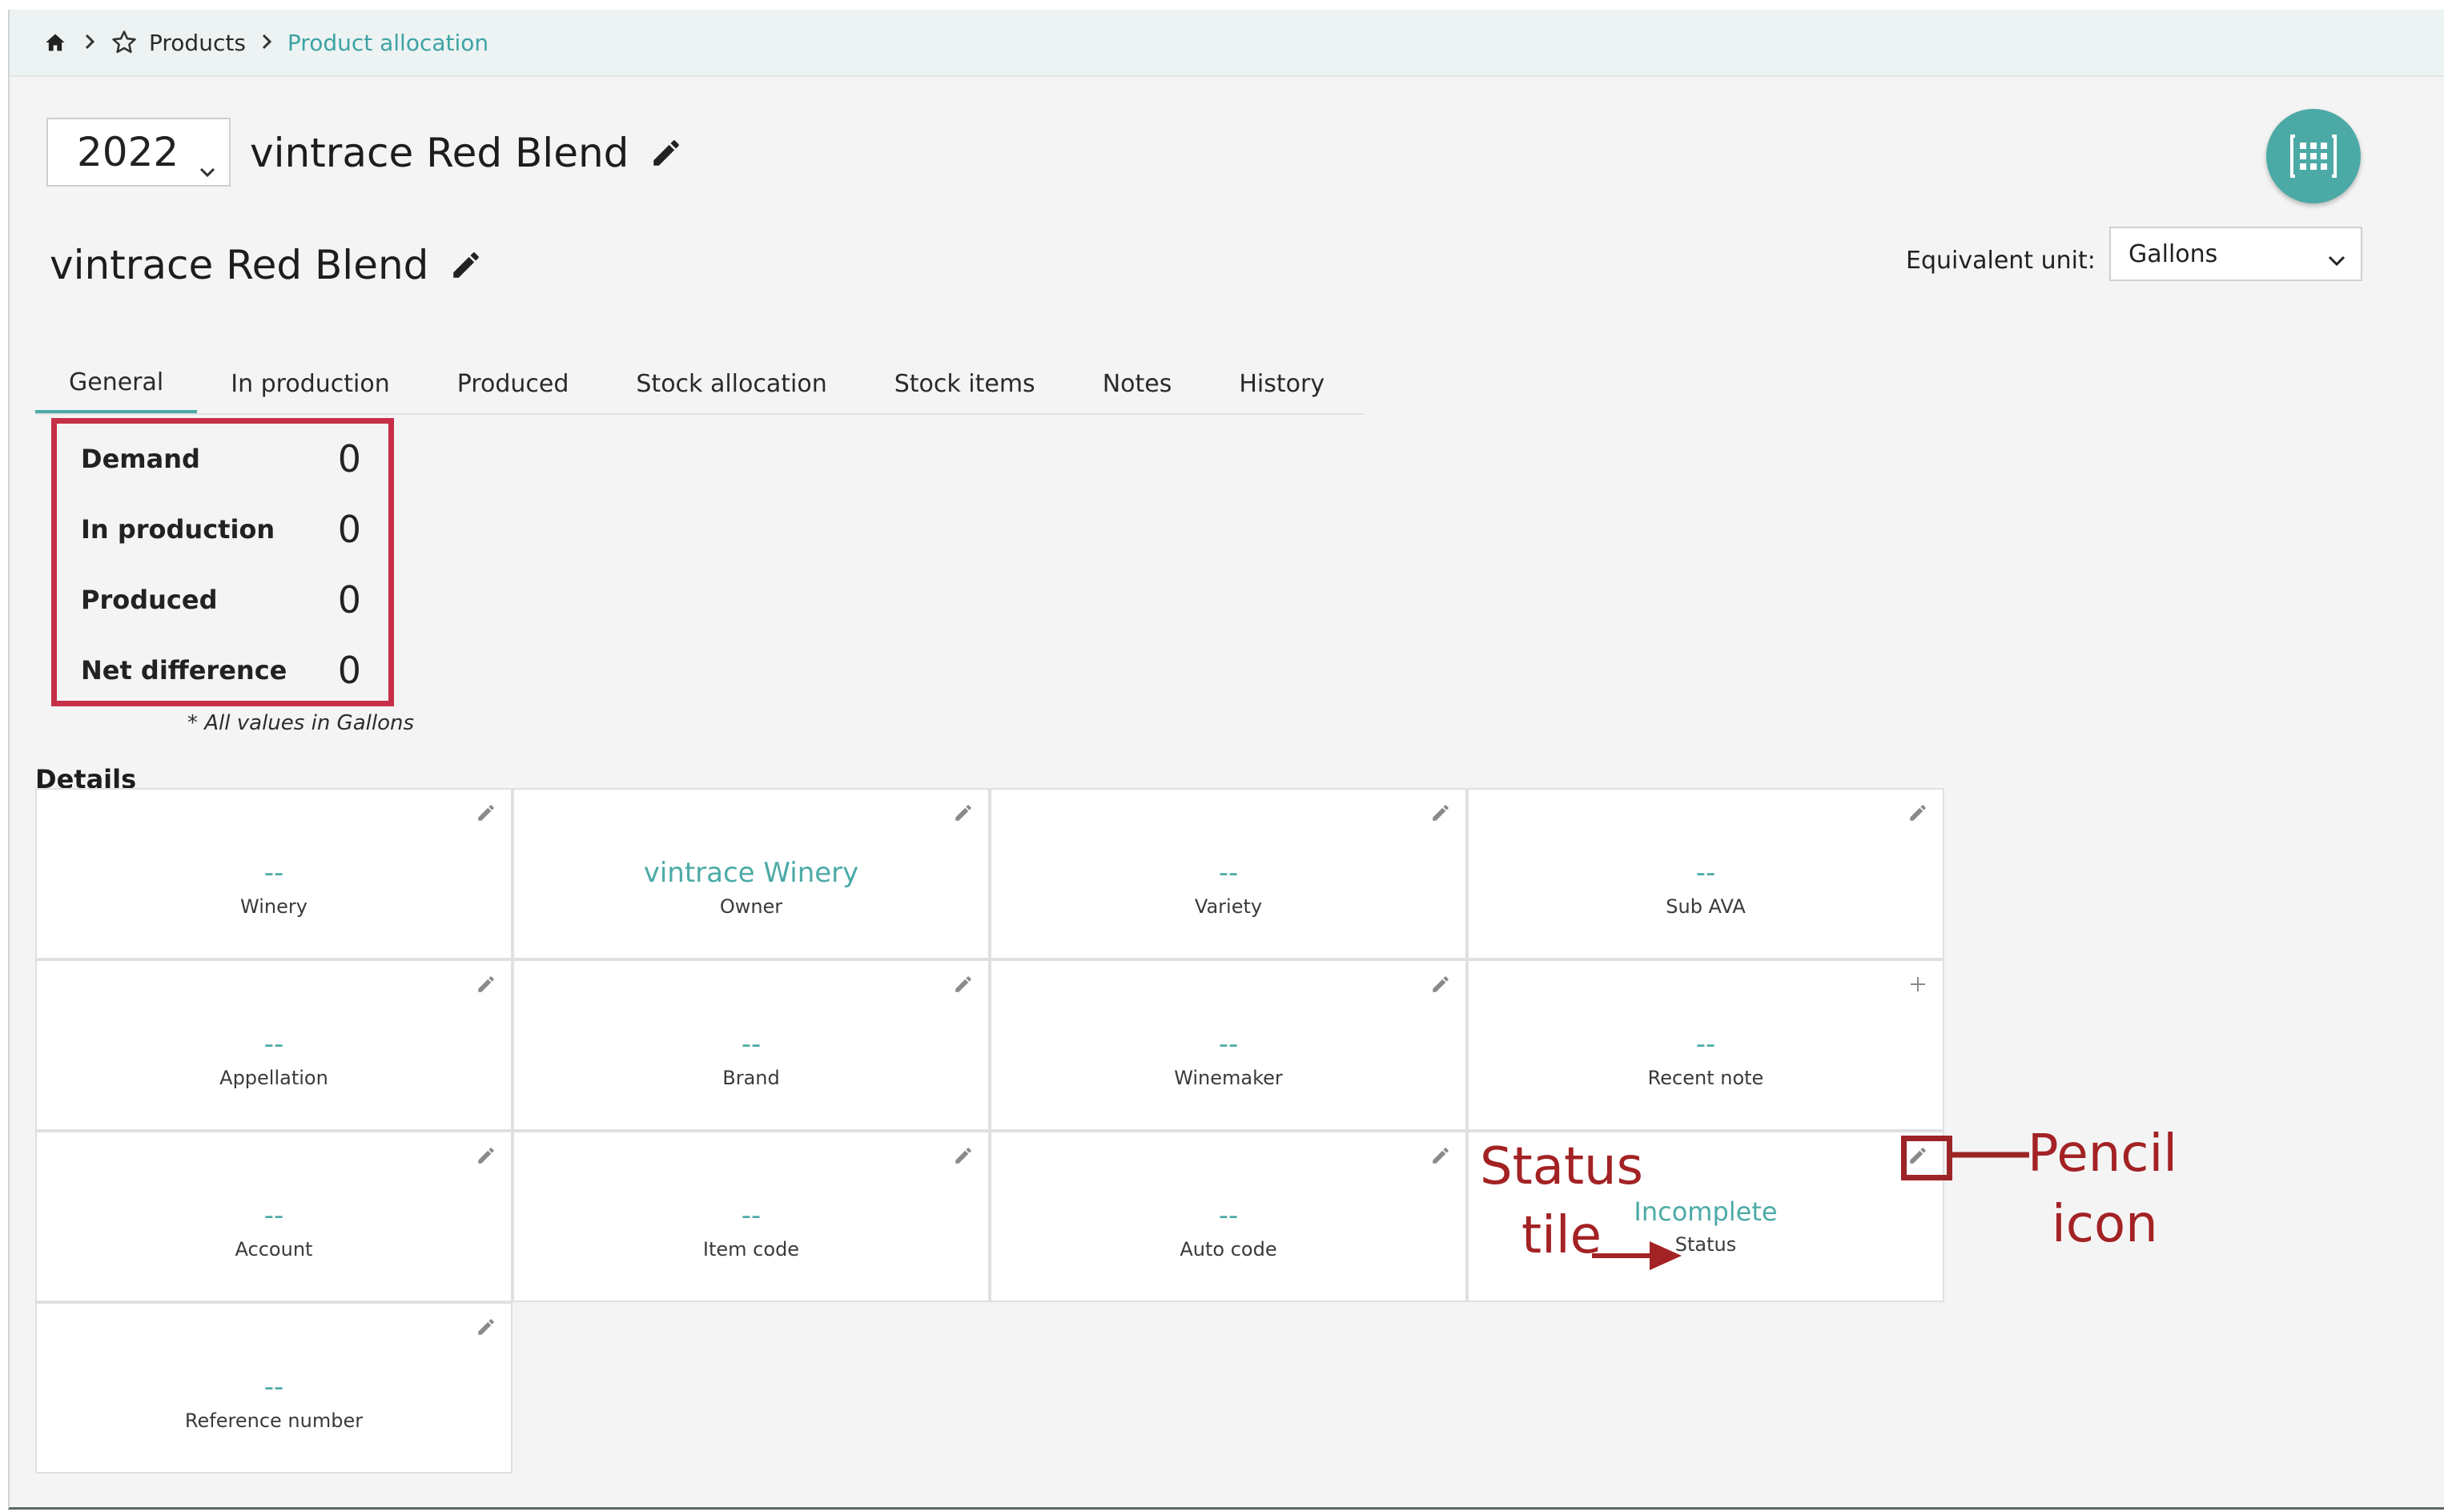 The image size is (2444, 1512). What do you see at coordinates (221, 459) in the screenshot?
I see `summary-row-demand: Demand 0` at bounding box center [221, 459].